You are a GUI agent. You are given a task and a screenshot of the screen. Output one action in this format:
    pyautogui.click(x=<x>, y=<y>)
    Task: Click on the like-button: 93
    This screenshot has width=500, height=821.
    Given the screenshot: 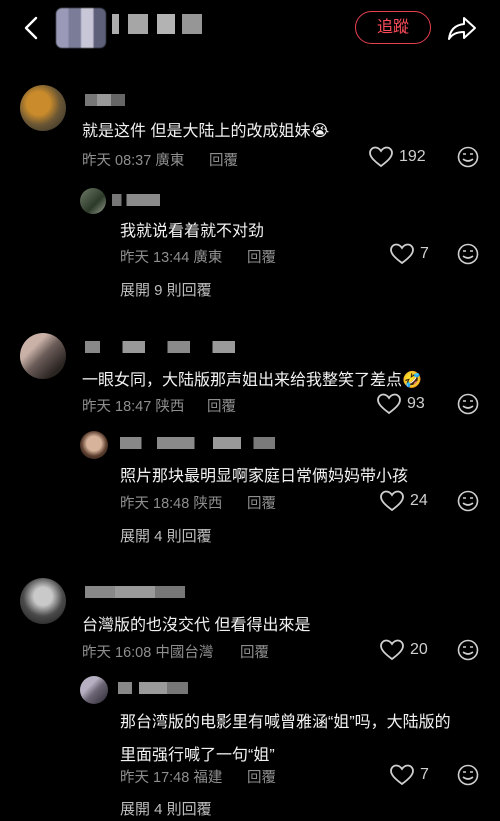 What is the action you would take?
    pyautogui.click(x=404, y=405)
    